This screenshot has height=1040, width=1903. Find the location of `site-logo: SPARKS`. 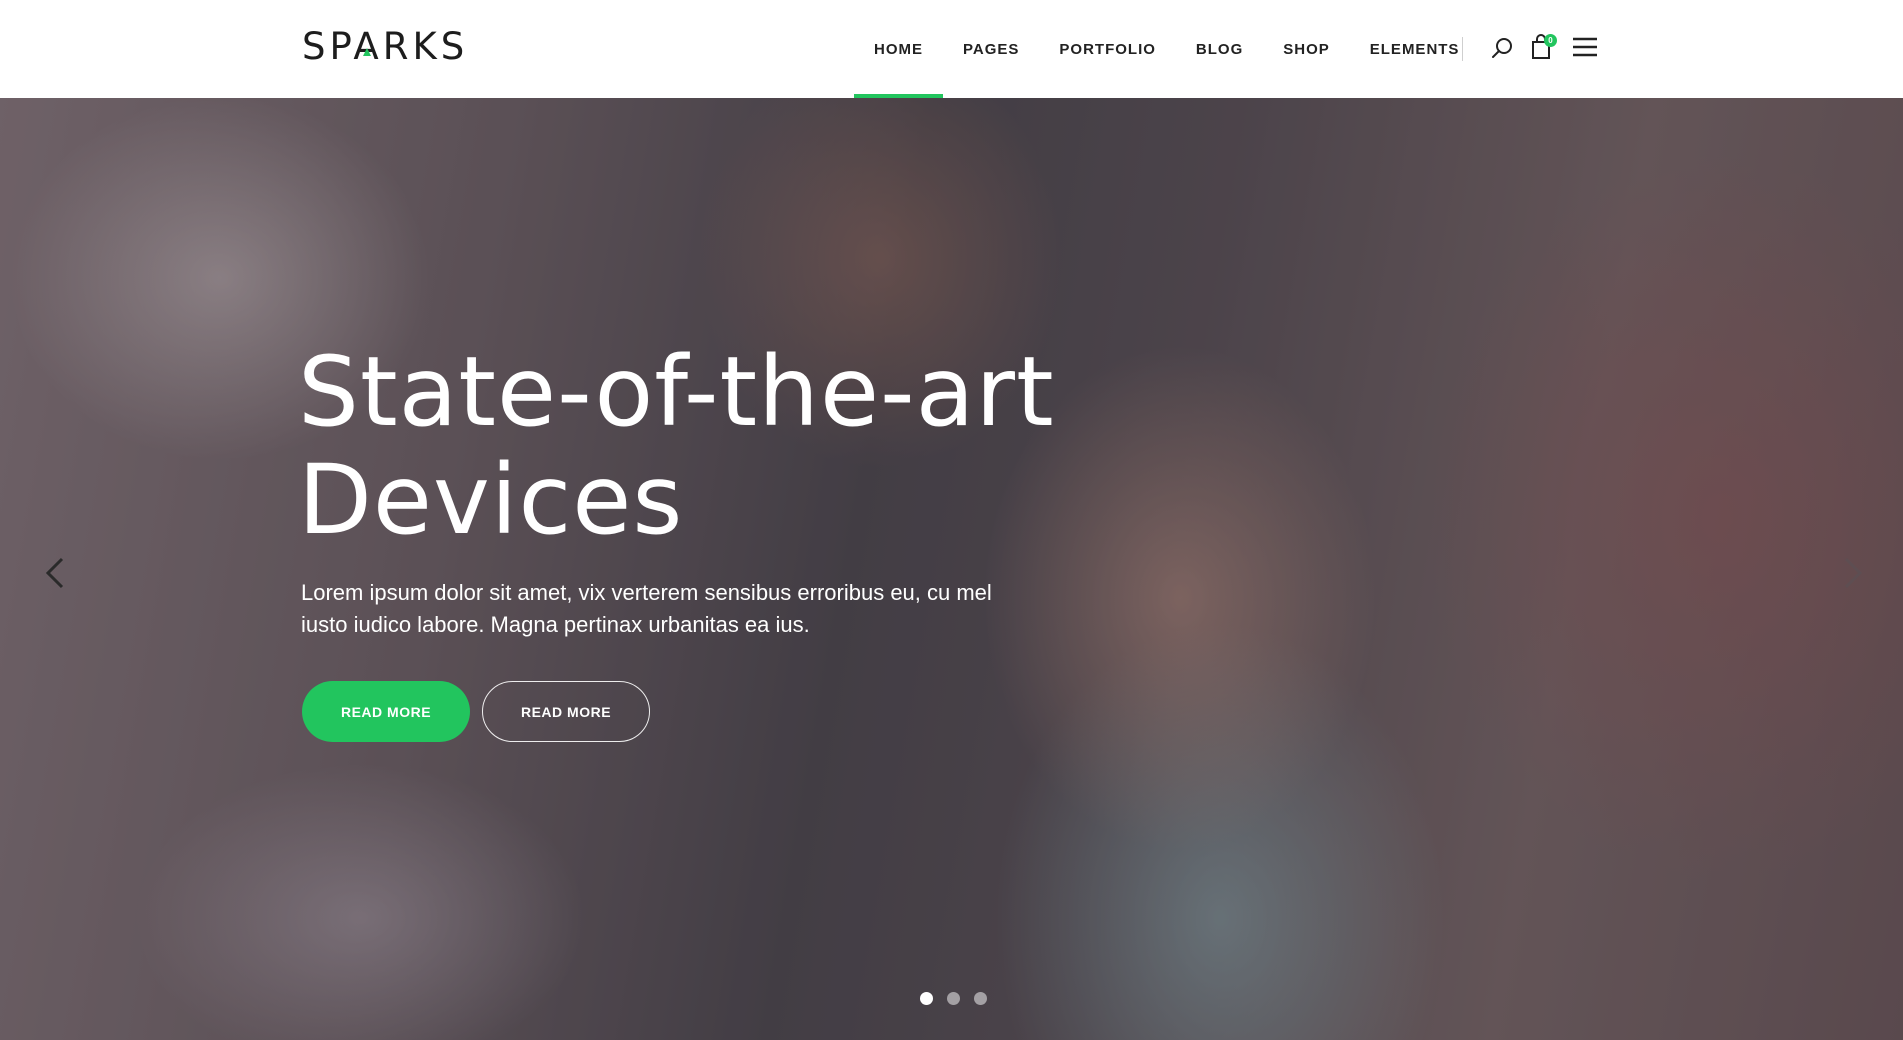

site-logo: SPARKS is located at coordinates (385, 46).